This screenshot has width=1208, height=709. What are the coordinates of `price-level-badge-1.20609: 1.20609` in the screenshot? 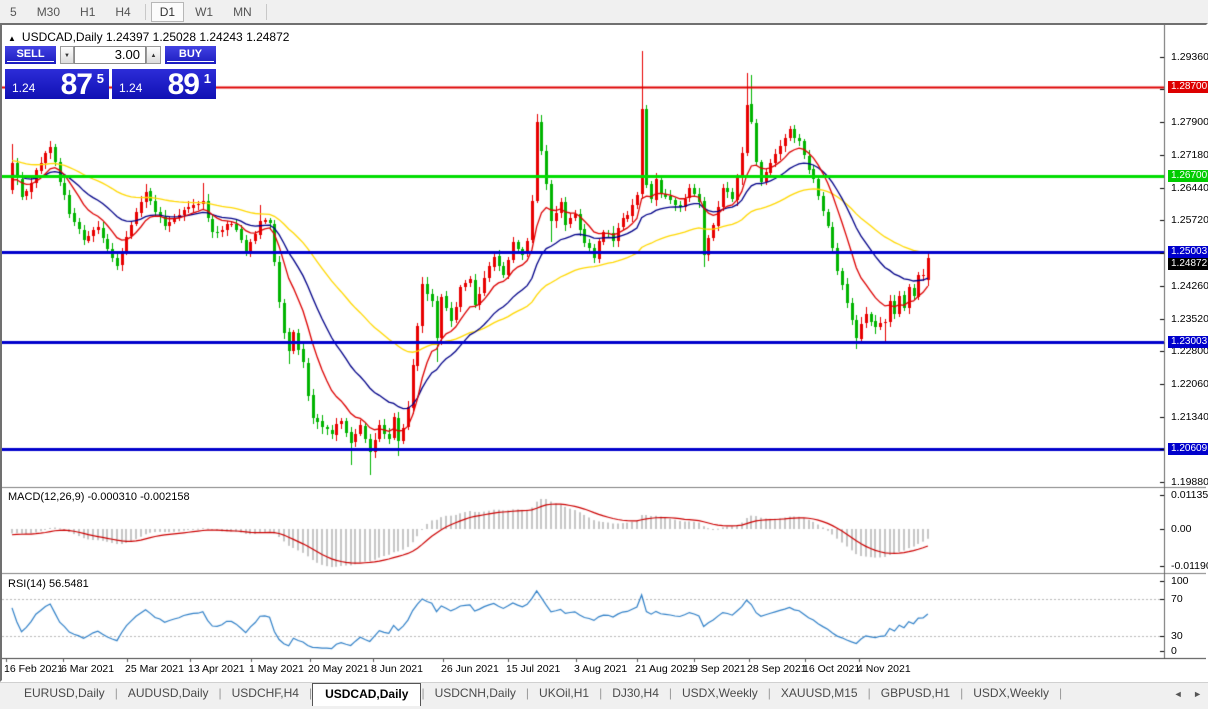 It's located at (1188, 449).